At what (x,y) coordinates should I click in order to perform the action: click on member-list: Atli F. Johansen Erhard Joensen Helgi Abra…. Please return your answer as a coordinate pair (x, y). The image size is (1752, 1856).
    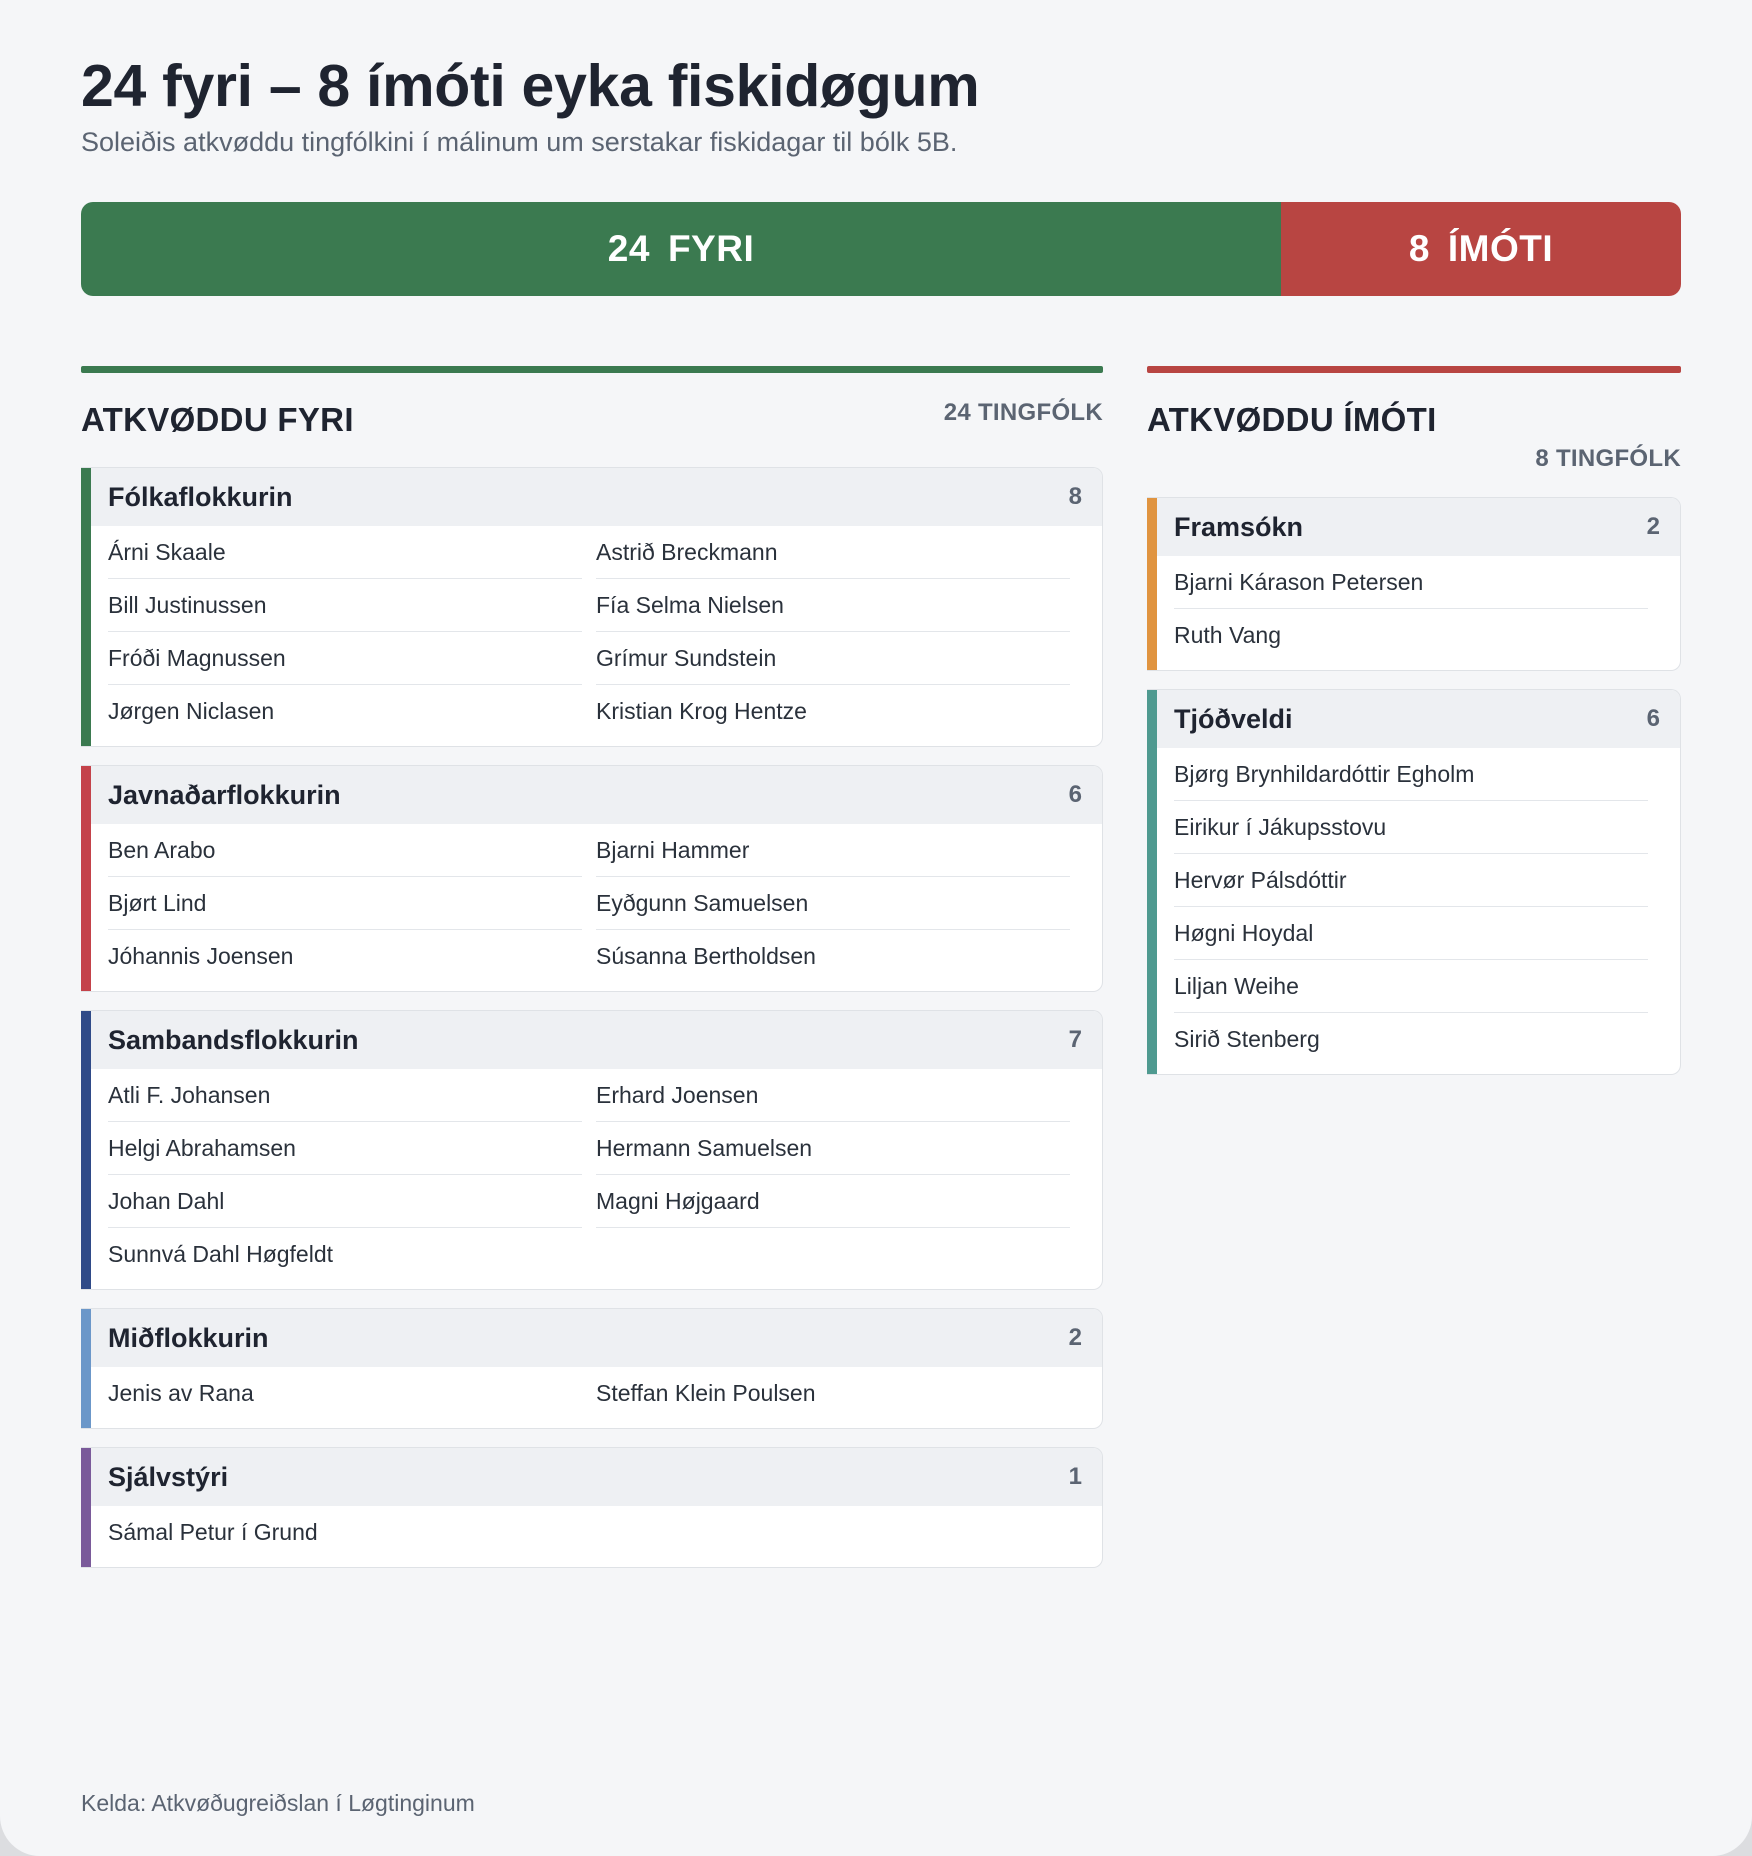
    Looking at the image, I should click on (591, 1179).